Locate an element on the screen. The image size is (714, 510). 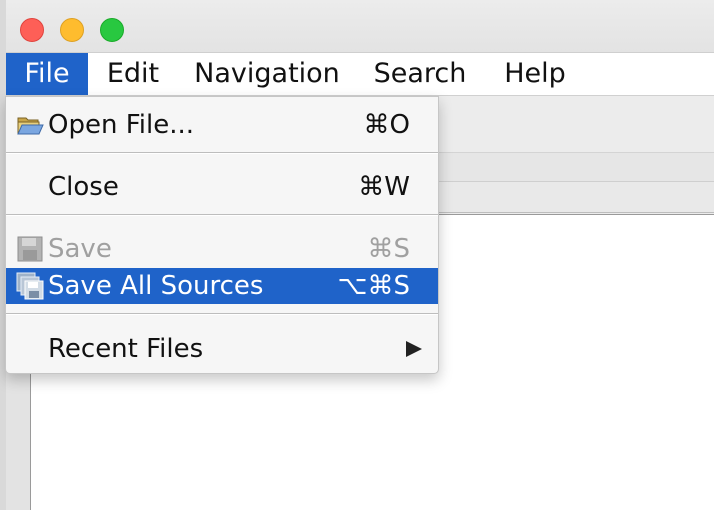
close-window-button is located at coordinates (32, 30).